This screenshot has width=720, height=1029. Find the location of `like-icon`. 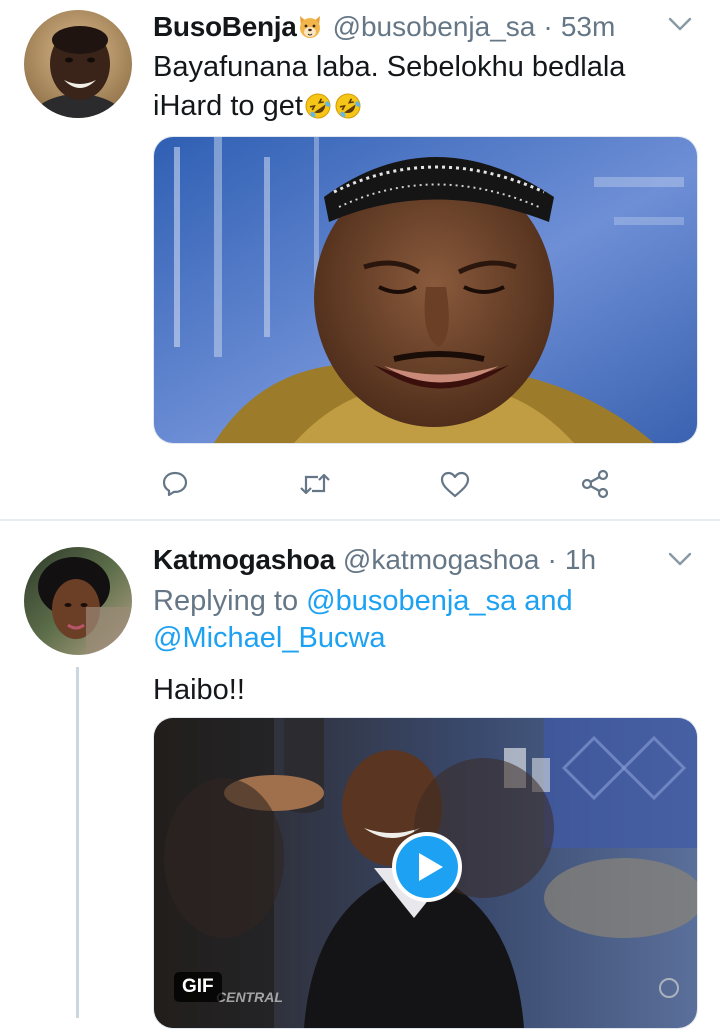

like-icon is located at coordinates (455, 484).